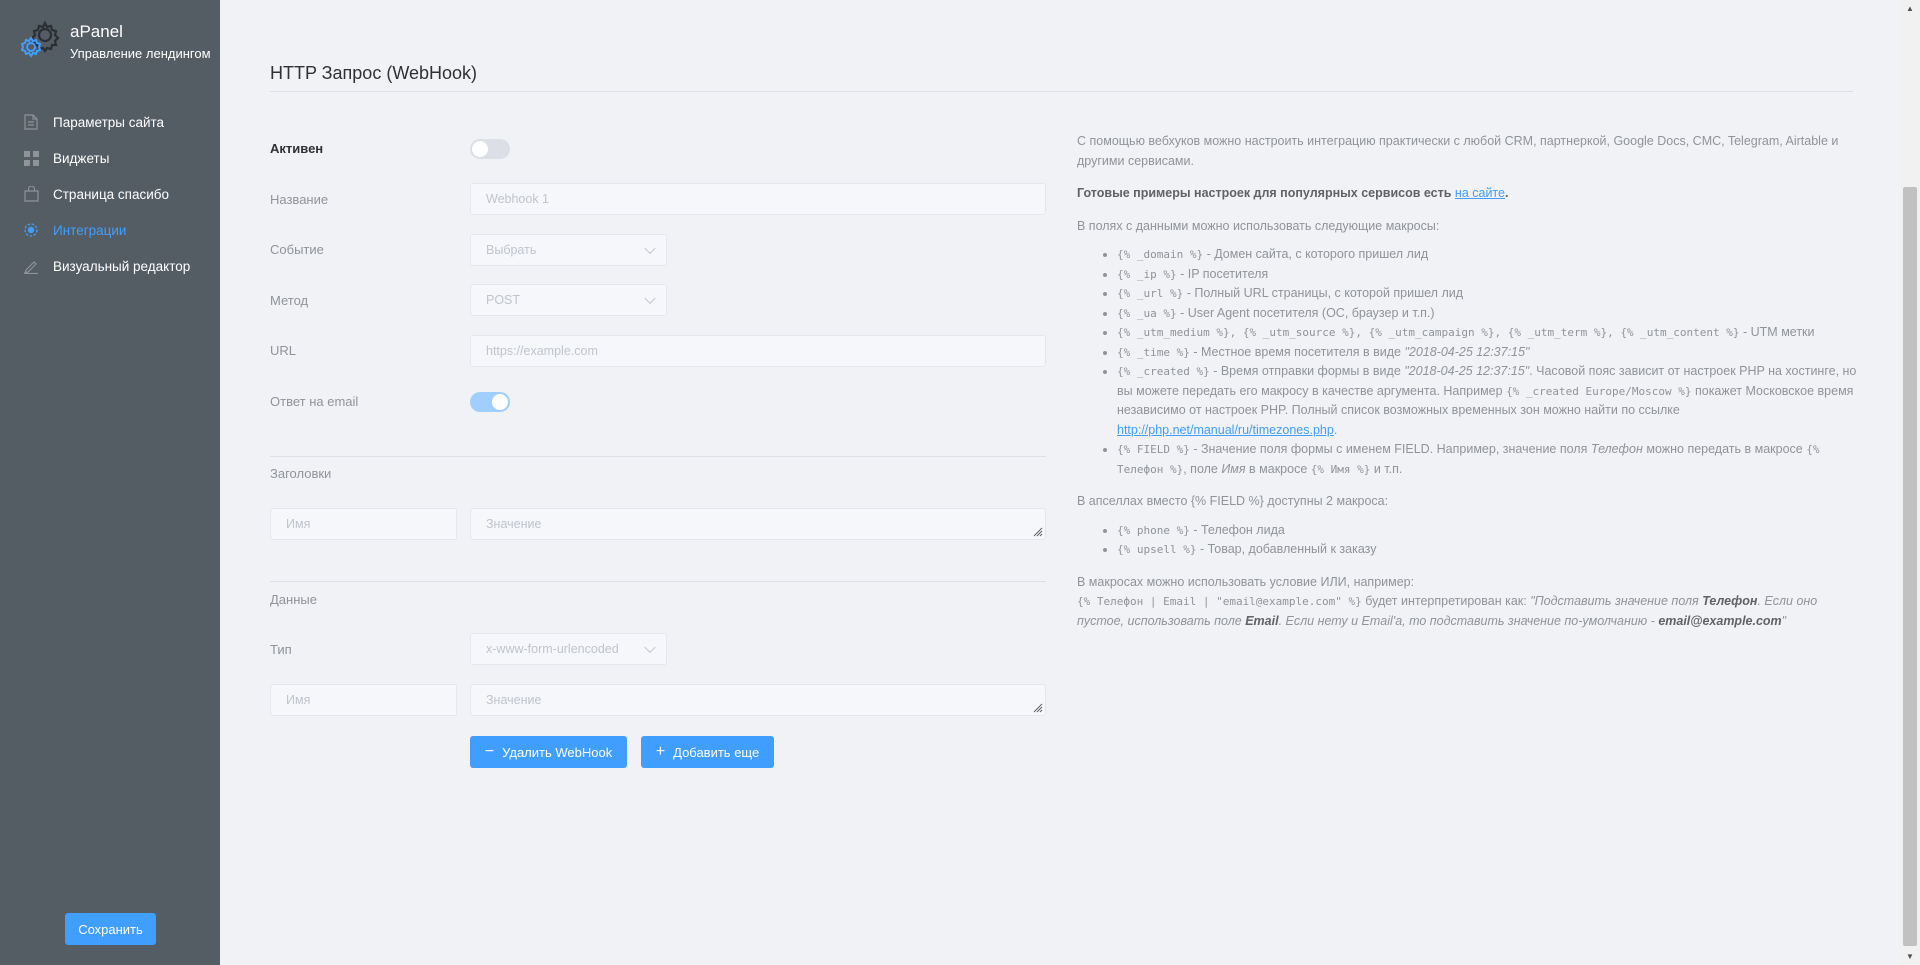  Describe the element at coordinates (1487, 531) in the screenshot. I see `list-item: {% phone %} - Телефон лида` at that location.